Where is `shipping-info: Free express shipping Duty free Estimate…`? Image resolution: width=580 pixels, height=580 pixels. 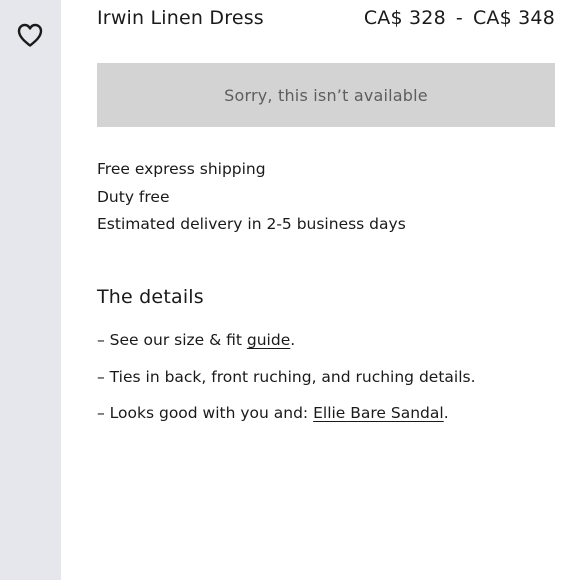 shipping-info: Free express shipping Duty free Estimate… is located at coordinates (326, 197).